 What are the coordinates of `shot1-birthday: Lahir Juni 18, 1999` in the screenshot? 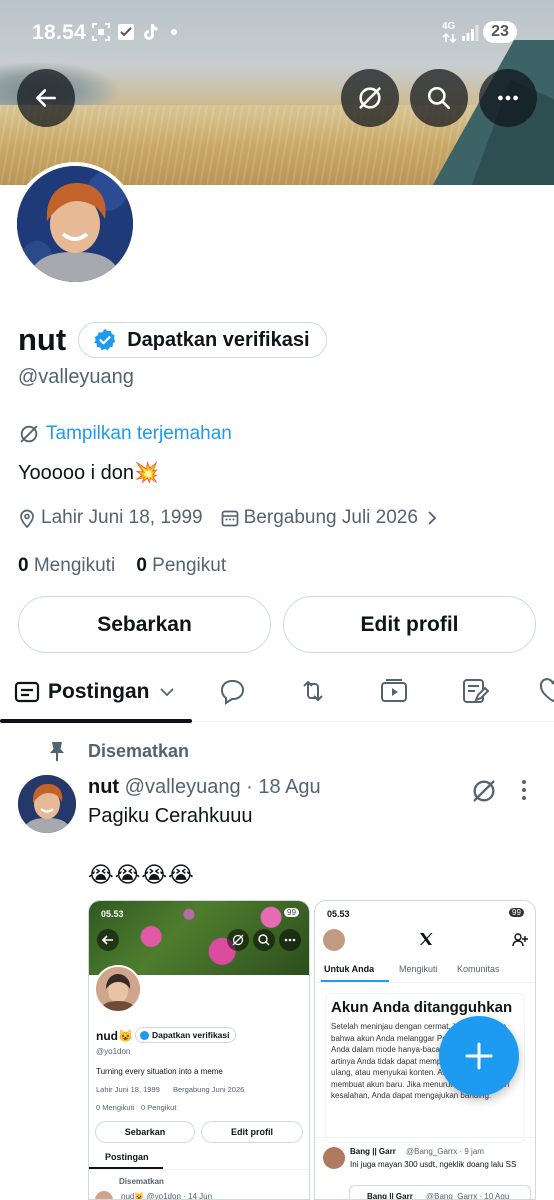 It's located at (128, 1089).